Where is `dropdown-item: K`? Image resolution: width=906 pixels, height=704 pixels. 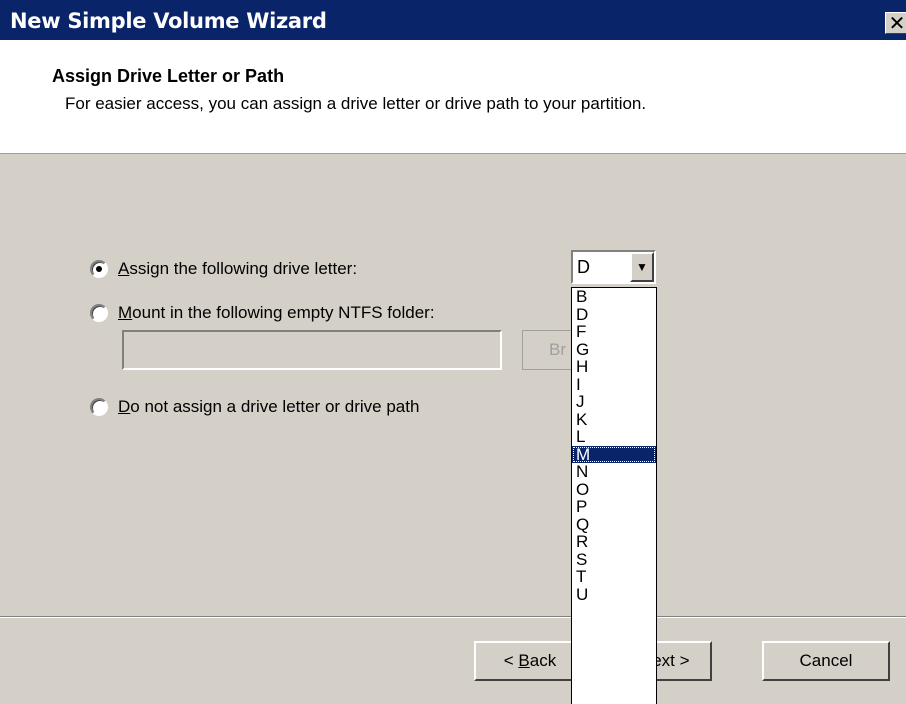 dropdown-item: K is located at coordinates (614, 419).